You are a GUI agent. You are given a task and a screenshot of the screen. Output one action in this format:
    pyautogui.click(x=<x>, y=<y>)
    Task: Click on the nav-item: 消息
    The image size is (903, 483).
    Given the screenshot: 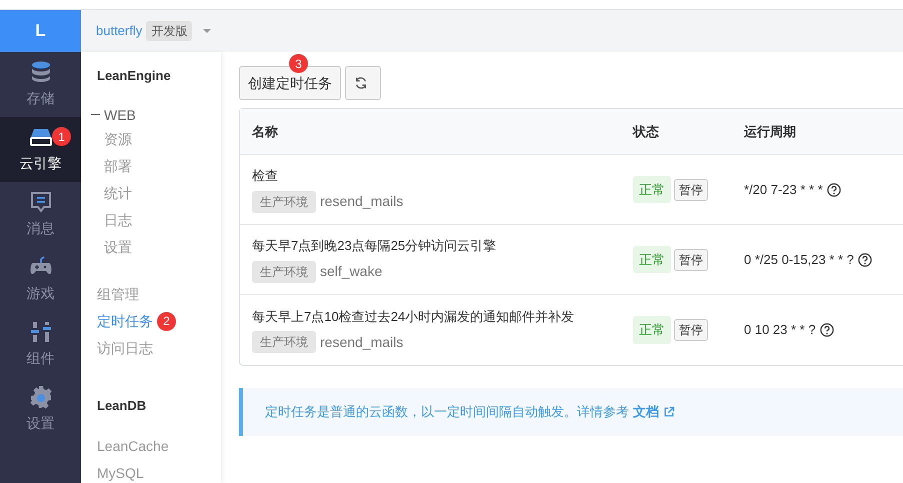 What is the action you would take?
    pyautogui.click(x=40, y=214)
    